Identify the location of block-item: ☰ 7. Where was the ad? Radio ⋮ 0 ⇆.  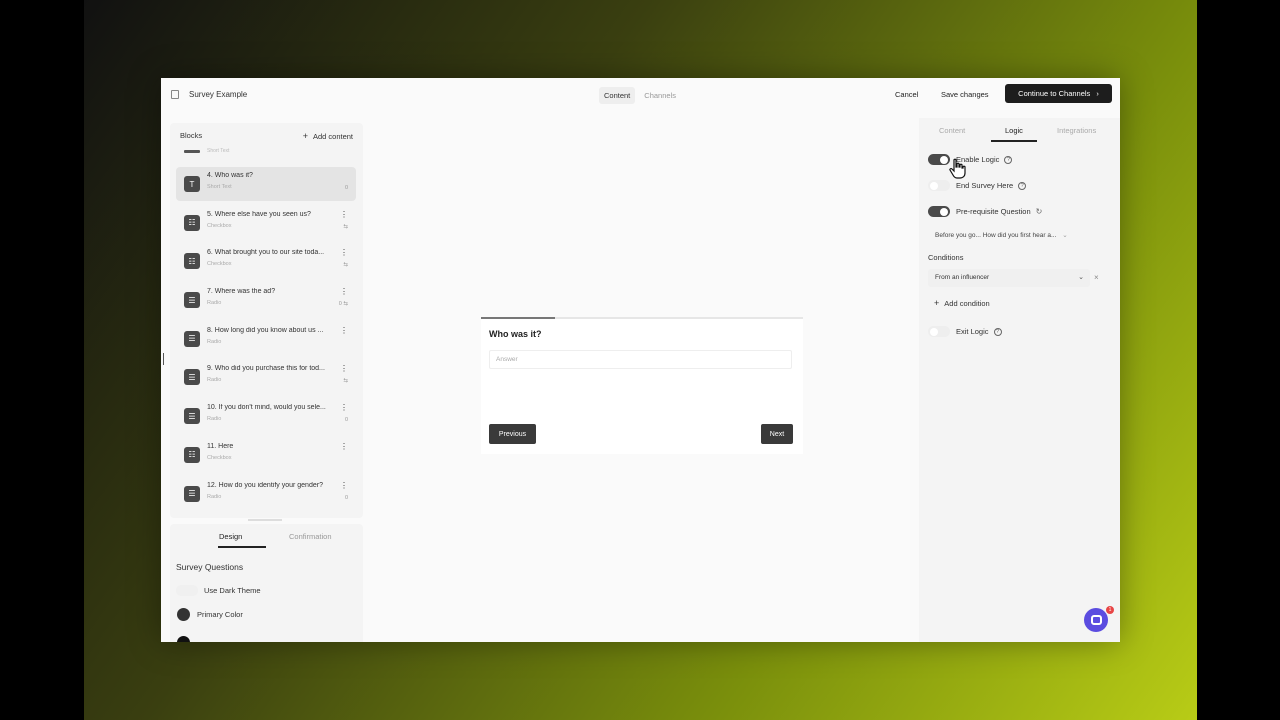
(266, 300).